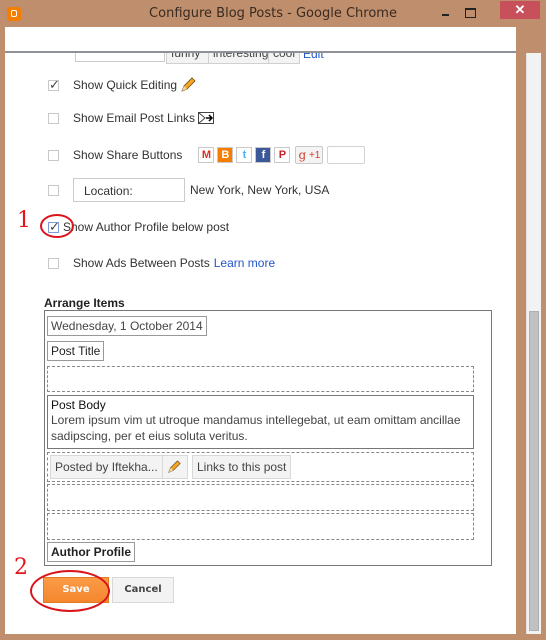 The height and width of the screenshot is (640, 546). Describe the element at coordinates (470, 13) in the screenshot. I see `maximize-button` at that location.